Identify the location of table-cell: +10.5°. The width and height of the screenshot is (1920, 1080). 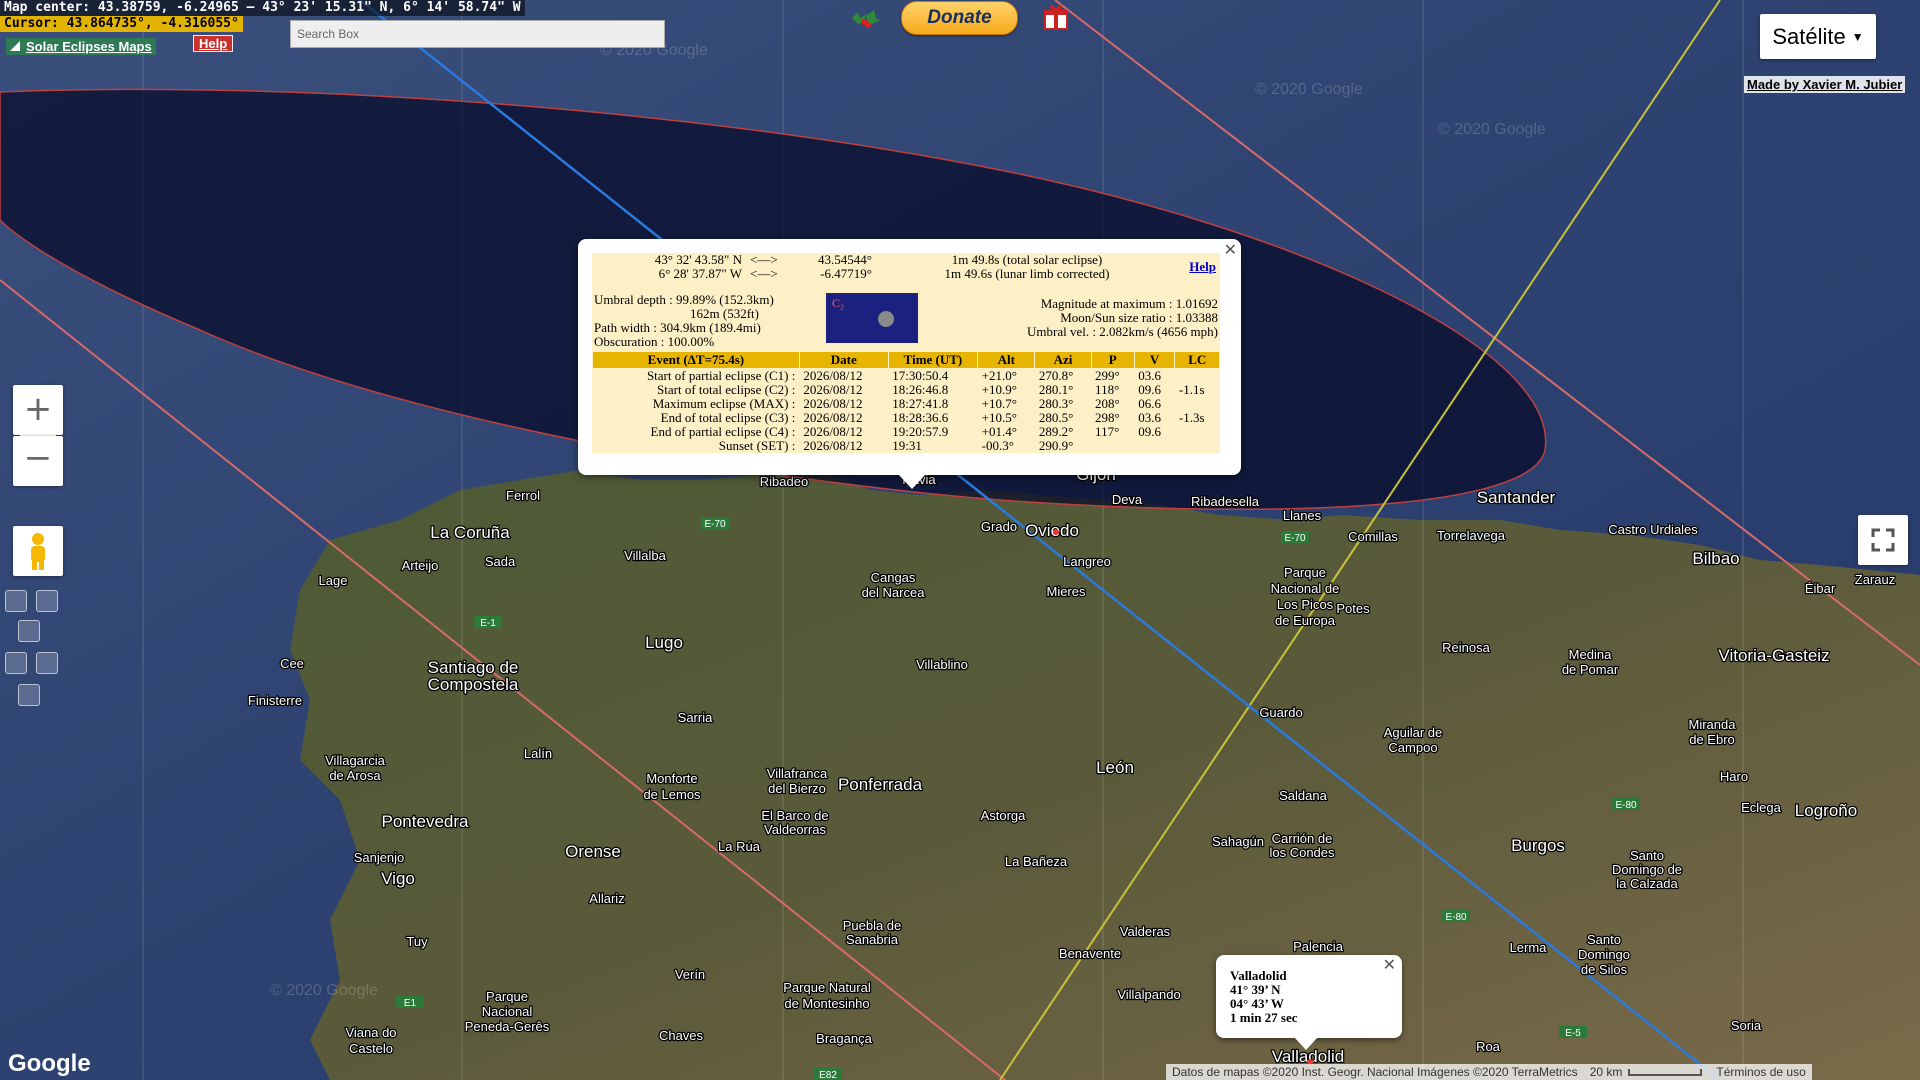
(999, 417).